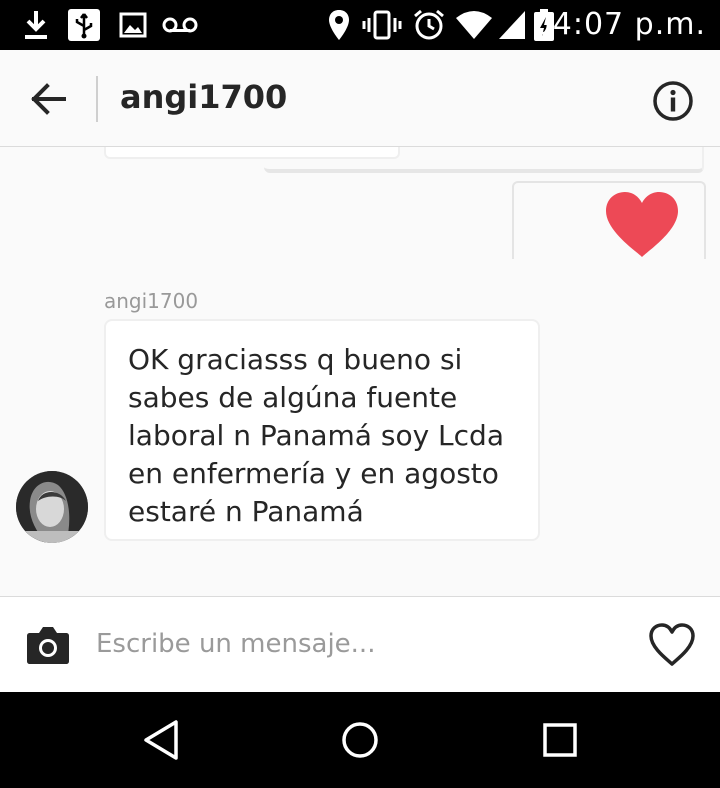  I want to click on image-icon, so click(133, 25).